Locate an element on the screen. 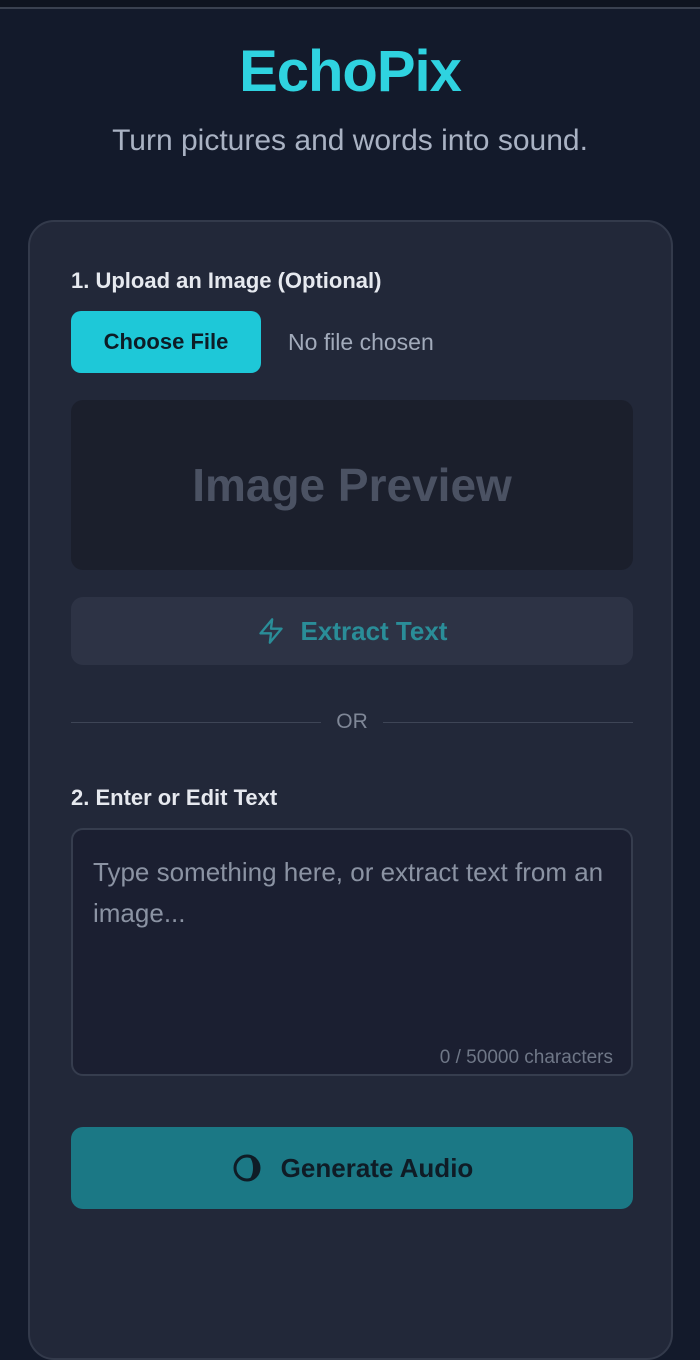  generate-audio-label: Generate Audio is located at coordinates (377, 1167).